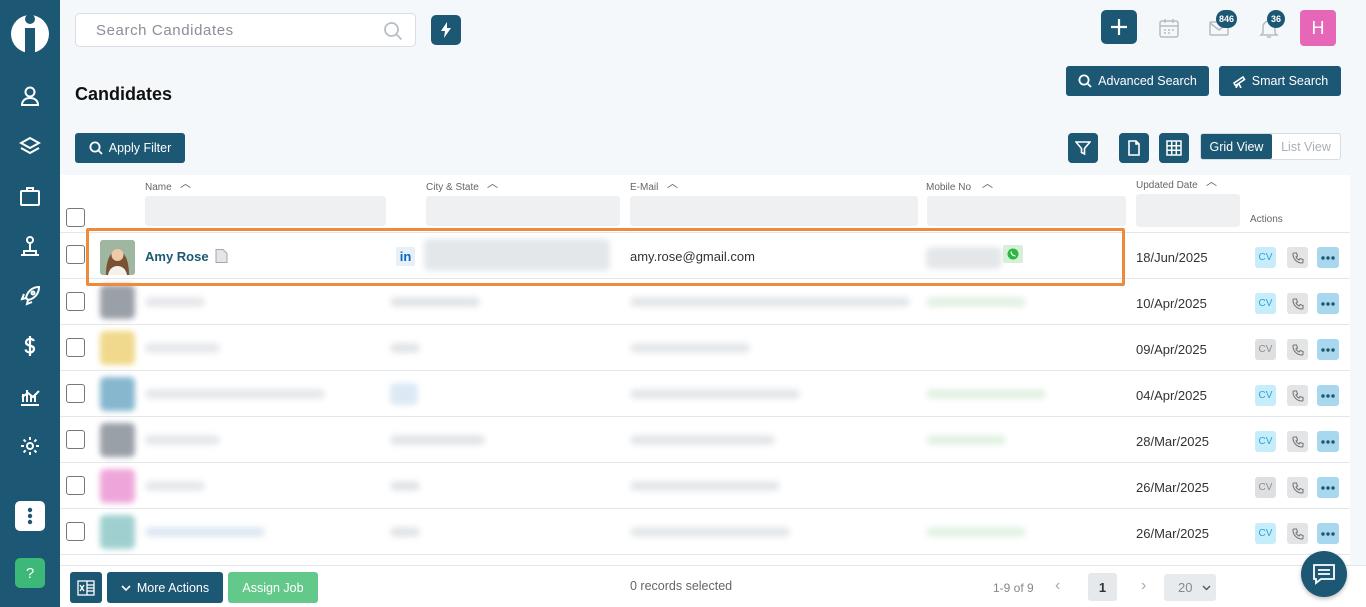 Image resolution: width=1366 pixels, height=607 pixels. I want to click on name-filter-input, so click(265, 211).